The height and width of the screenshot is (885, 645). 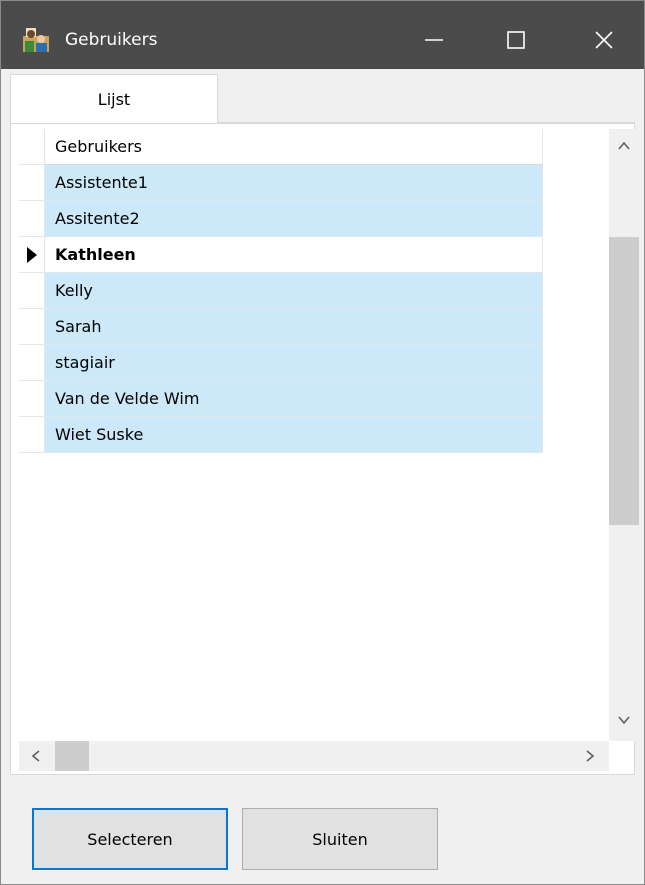 I want to click on table-row: Sarah, so click(x=281, y=327).